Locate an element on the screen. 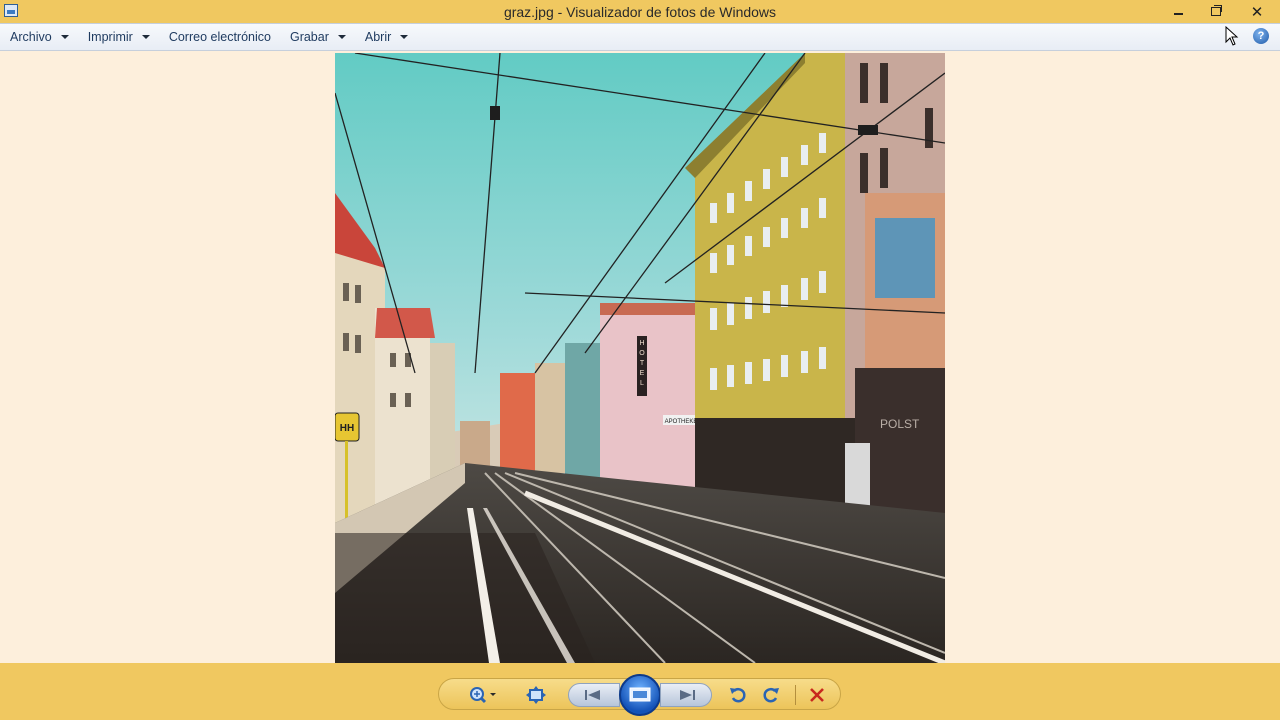 This screenshot has width=1280, height=720. menu-abrir-label: Abrir is located at coordinates (378, 37).